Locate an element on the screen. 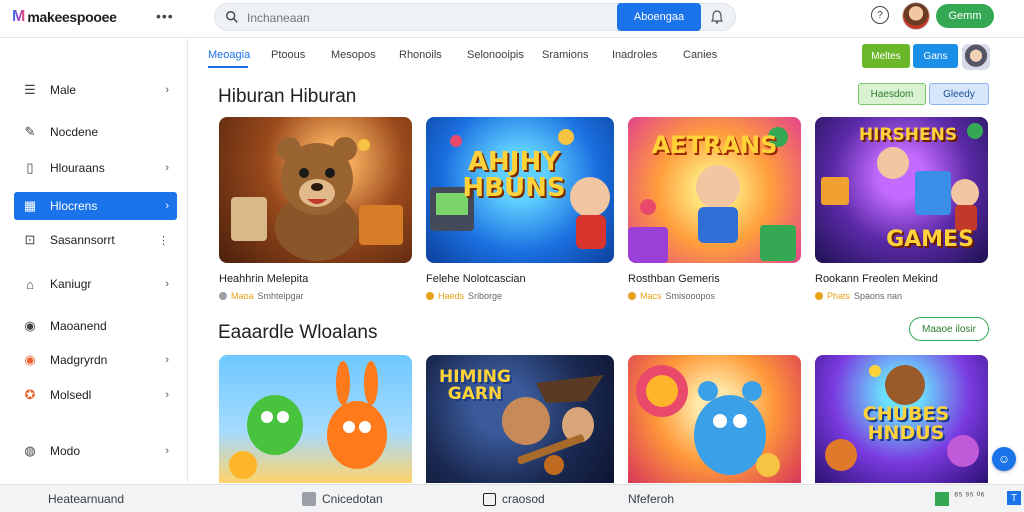  sidebar-item-hlocrens: ▦ Hlocrens › is located at coordinates (95, 206).